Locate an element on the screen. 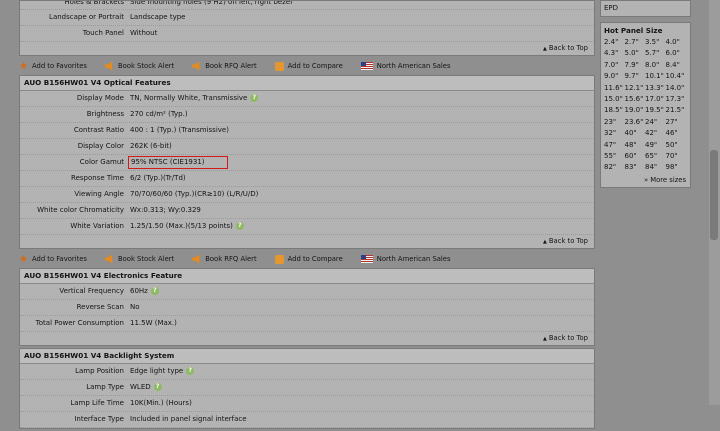 This screenshot has width=720, height=431. panel-size-link: 14.0" is located at coordinates (676, 88).